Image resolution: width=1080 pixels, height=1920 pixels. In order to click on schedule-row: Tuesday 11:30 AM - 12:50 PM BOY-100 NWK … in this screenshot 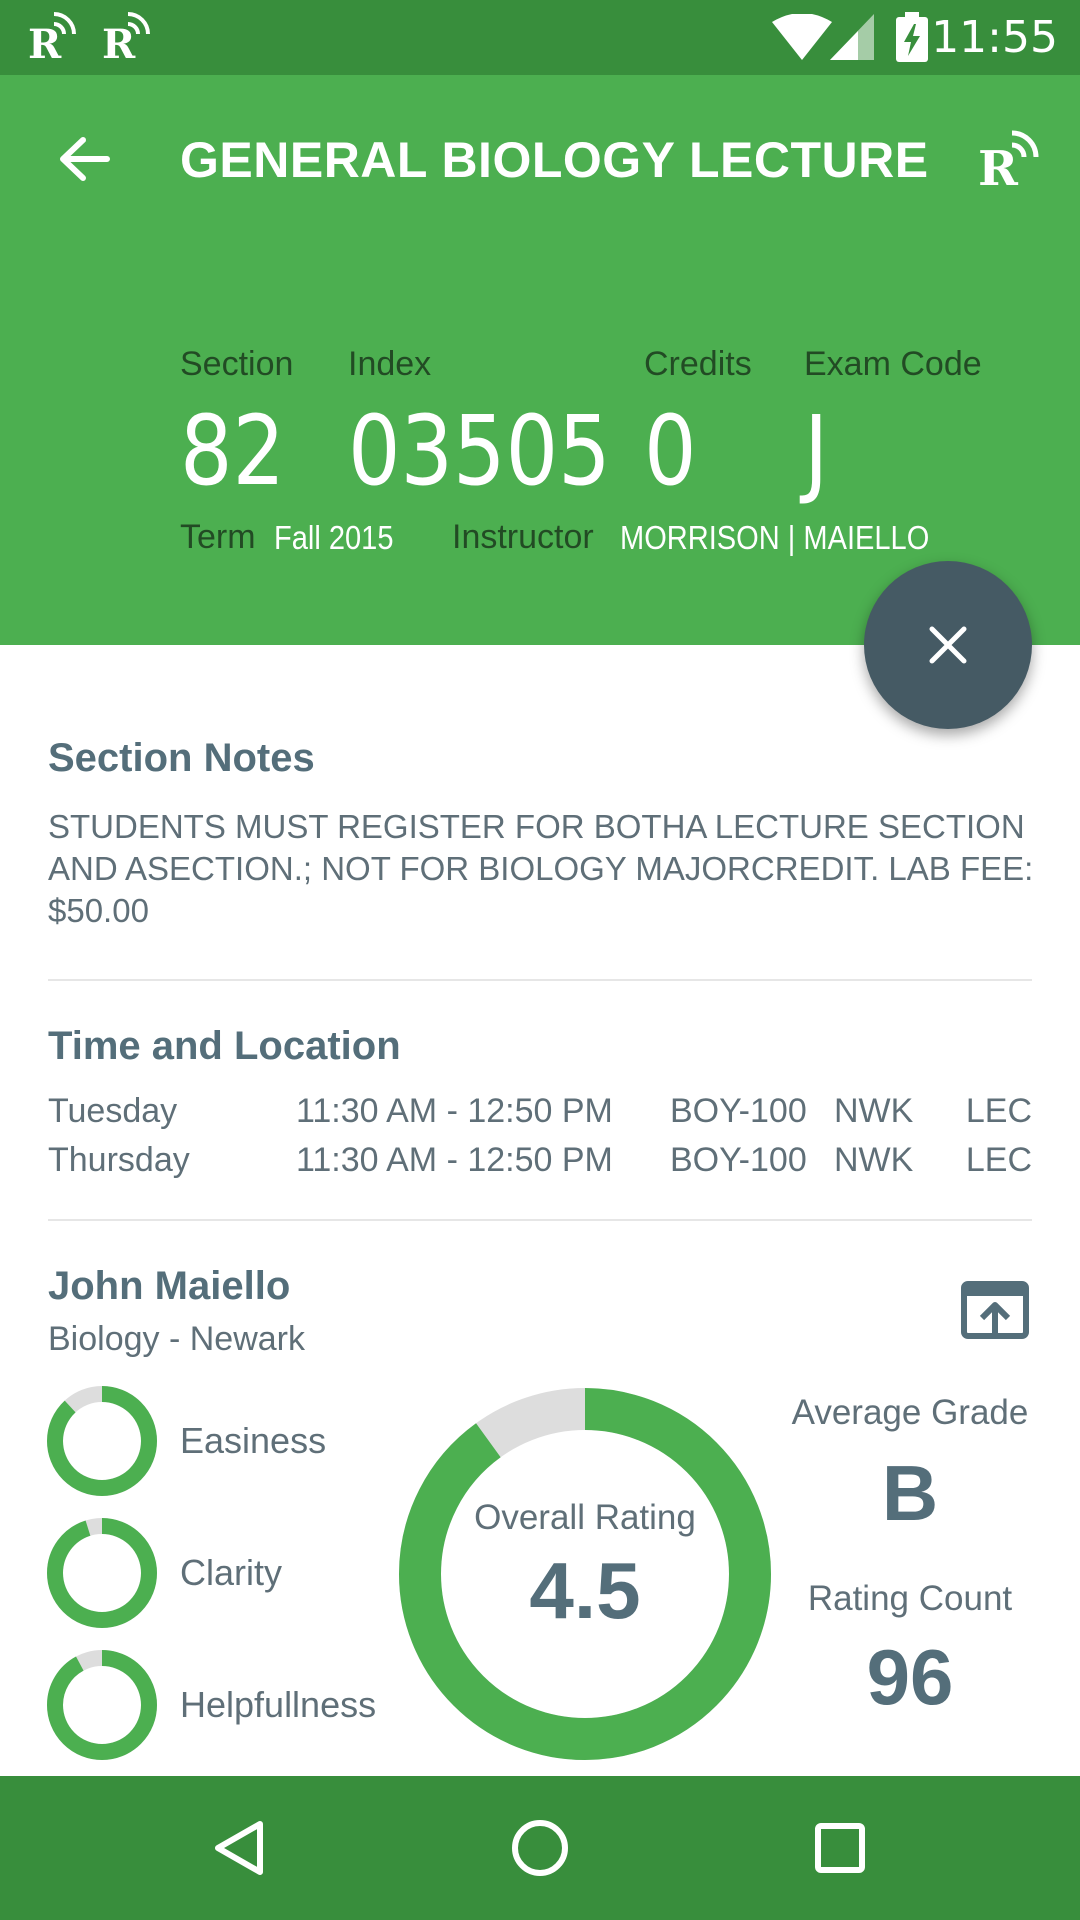, I will do `click(540, 1114)`.